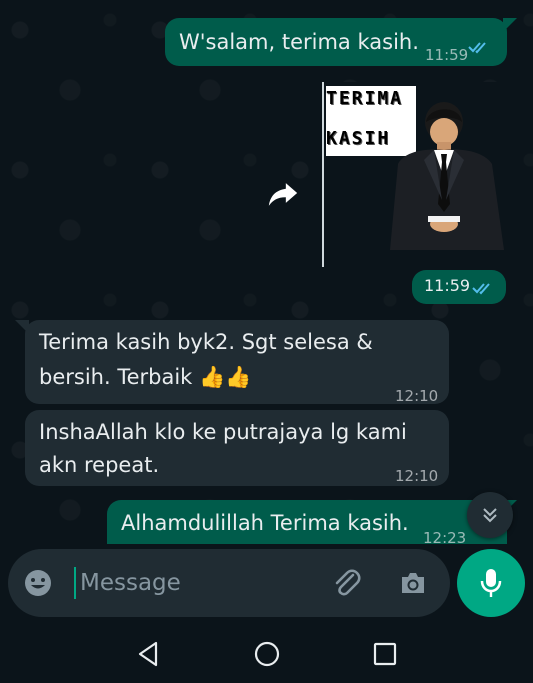  I want to click on microphone-icon, so click(491, 583).